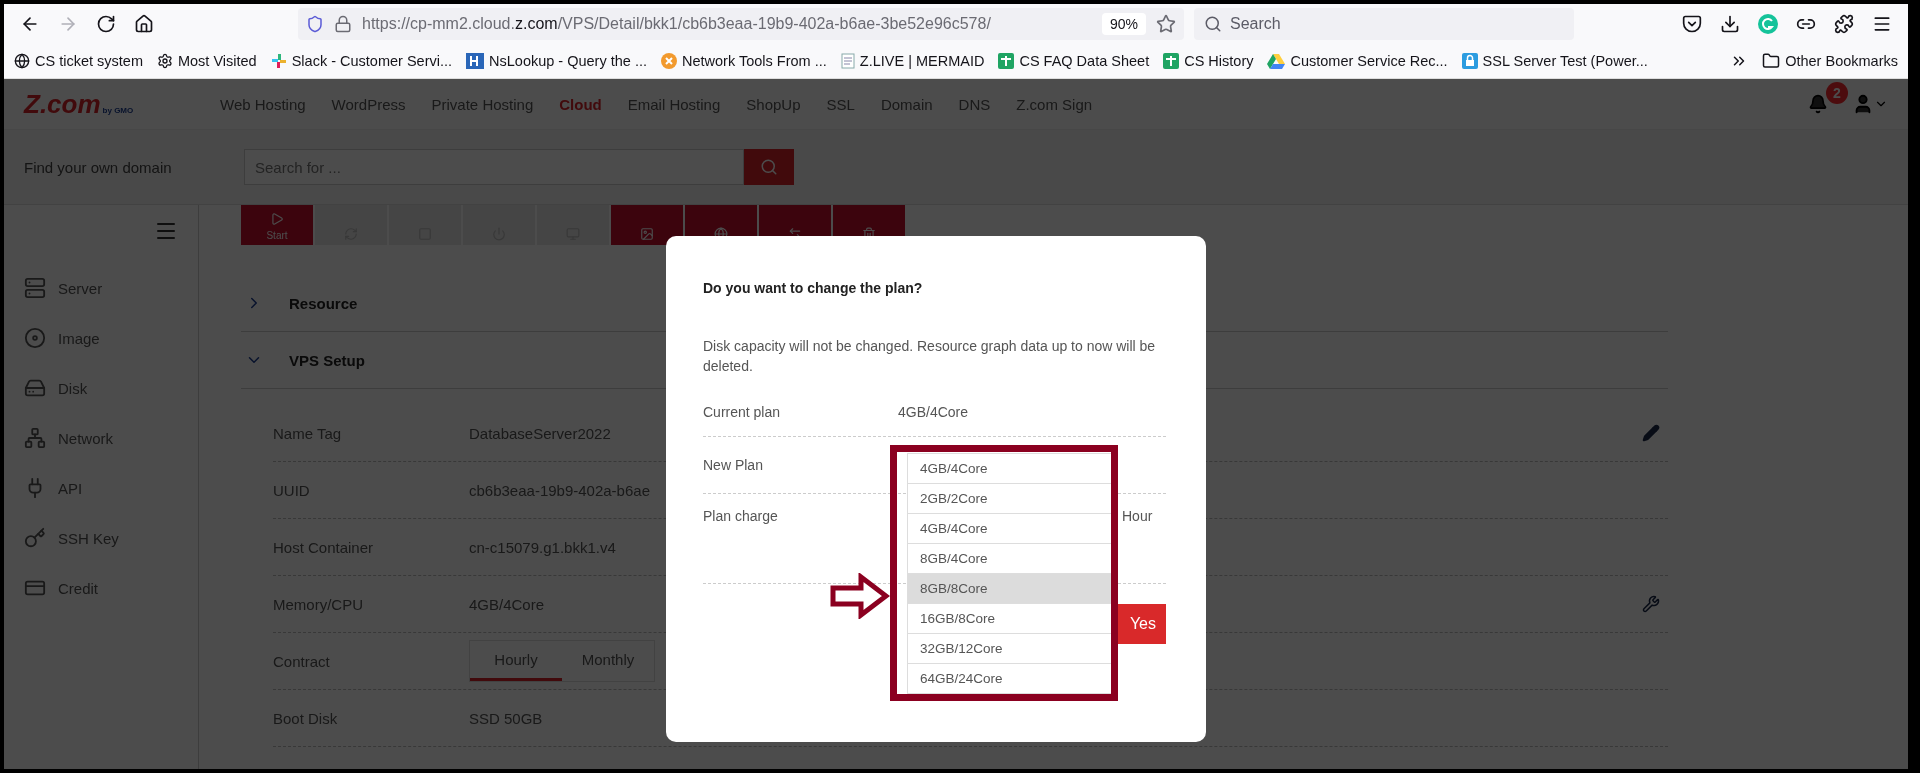  What do you see at coordinates (860, 596) in the screenshot?
I see `arrow-icon` at bounding box center [860, 596].